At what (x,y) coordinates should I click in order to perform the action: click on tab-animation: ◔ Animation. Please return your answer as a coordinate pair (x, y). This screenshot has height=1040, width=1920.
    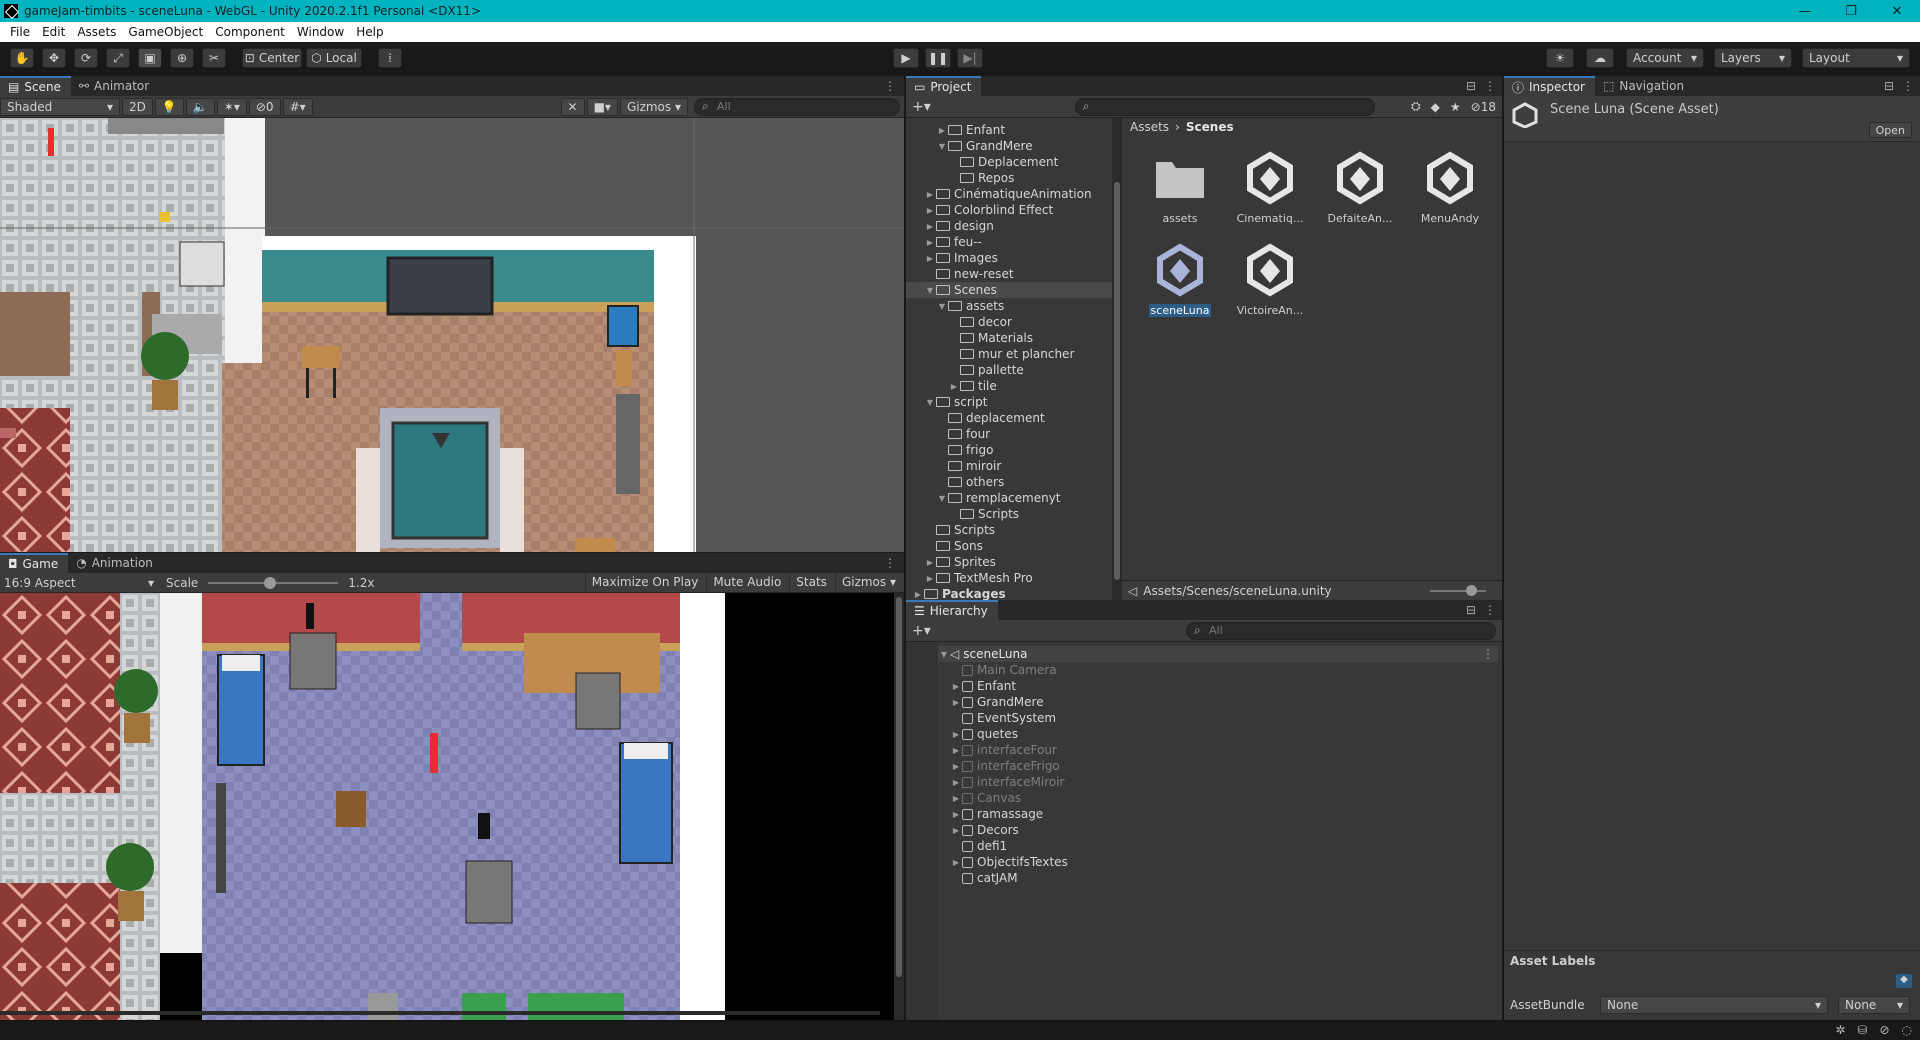
    Looking at the image, I should click on (115, 563).